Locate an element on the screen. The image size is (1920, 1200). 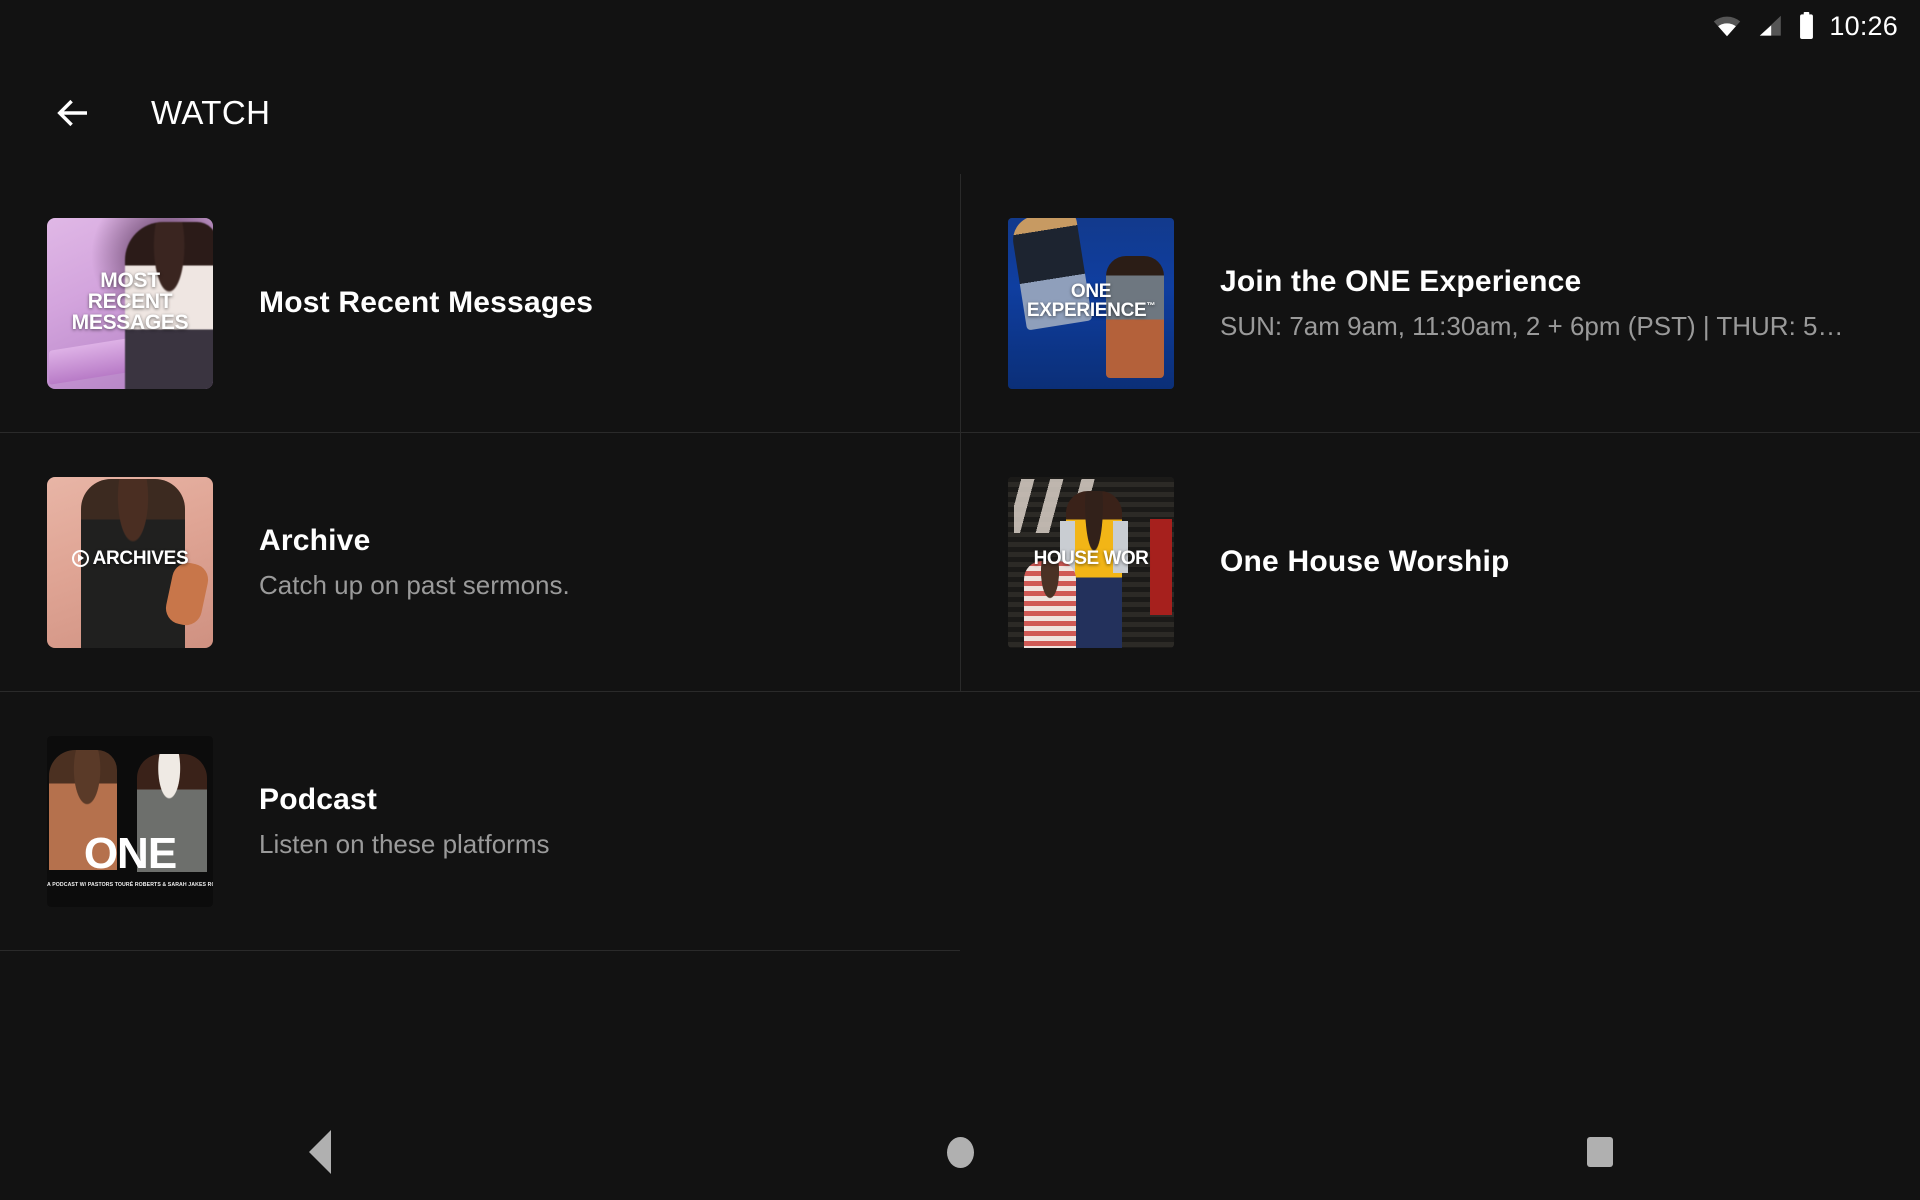
status-bar: 10:26 is located at coordinates (960, 26).